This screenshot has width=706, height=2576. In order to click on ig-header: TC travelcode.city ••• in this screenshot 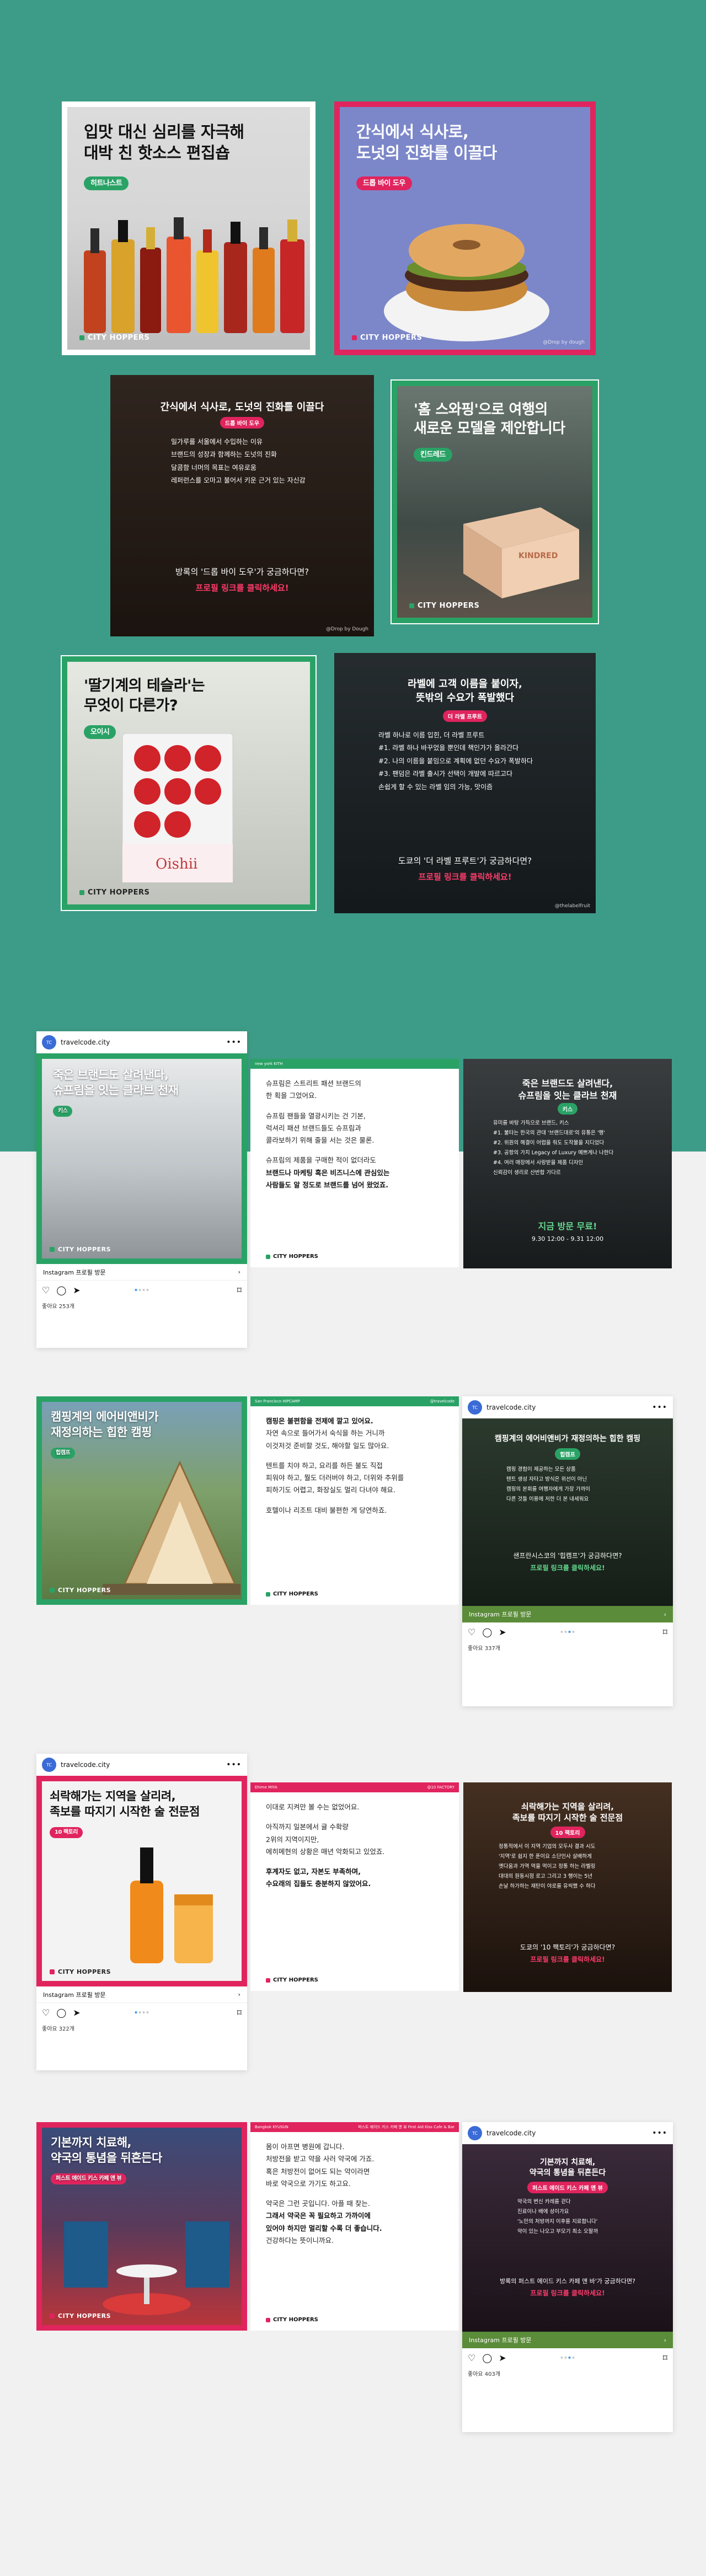, I will do `click(567, 1407)`.